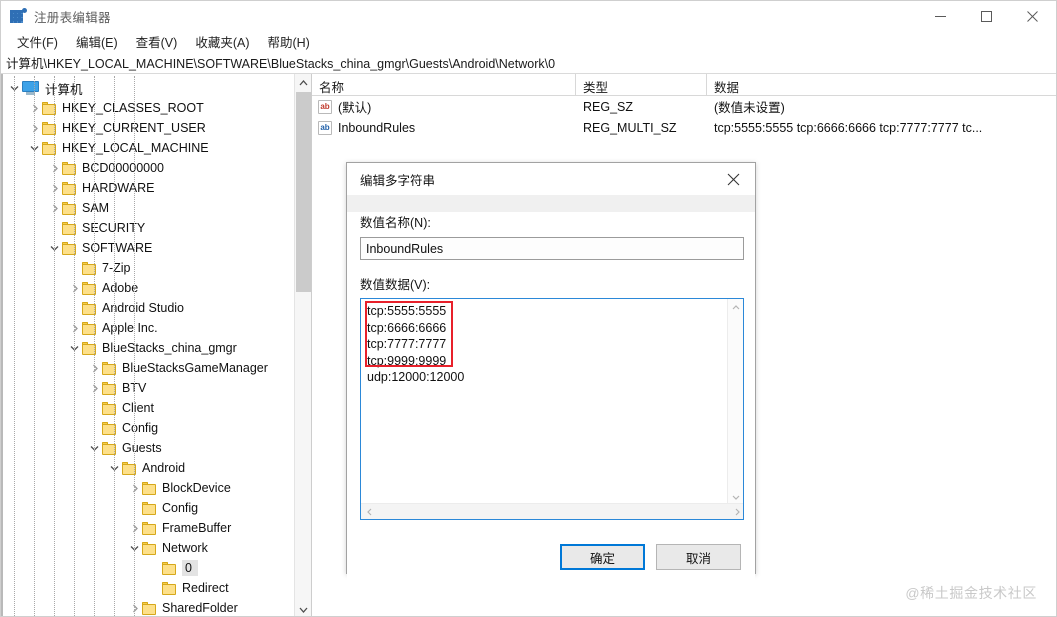 This screenshot has height=617, width=1057. What do you see at coordinates (145, 528) in the screenshot?
I see `tree-node: FrameBuffer` at bounding box center [145, 528].